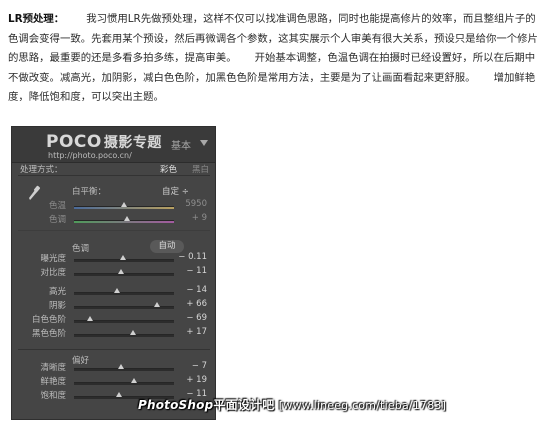  What do you see at coordinates (191, 204) in the screenshot?
I see `slider-value: 5950` at bounding box center [191, 204].